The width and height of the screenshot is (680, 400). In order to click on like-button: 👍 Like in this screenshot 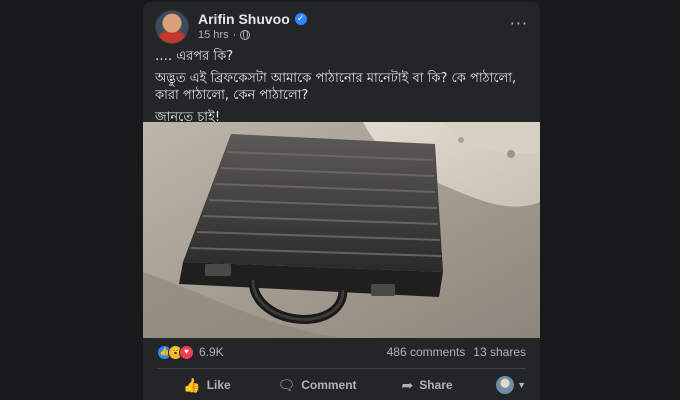, I will do `click(207, 385)`.